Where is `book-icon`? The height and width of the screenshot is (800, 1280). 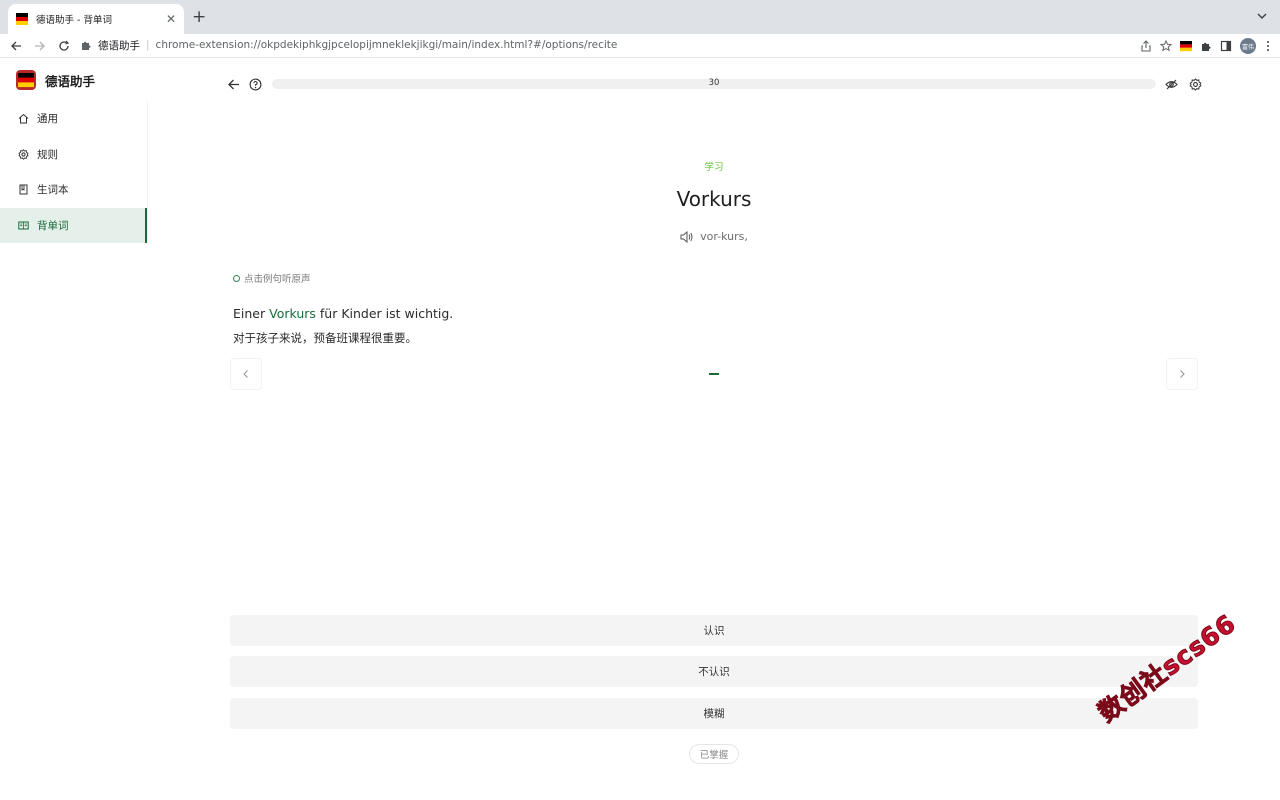 book-icon is located at coordinates (23, 189).